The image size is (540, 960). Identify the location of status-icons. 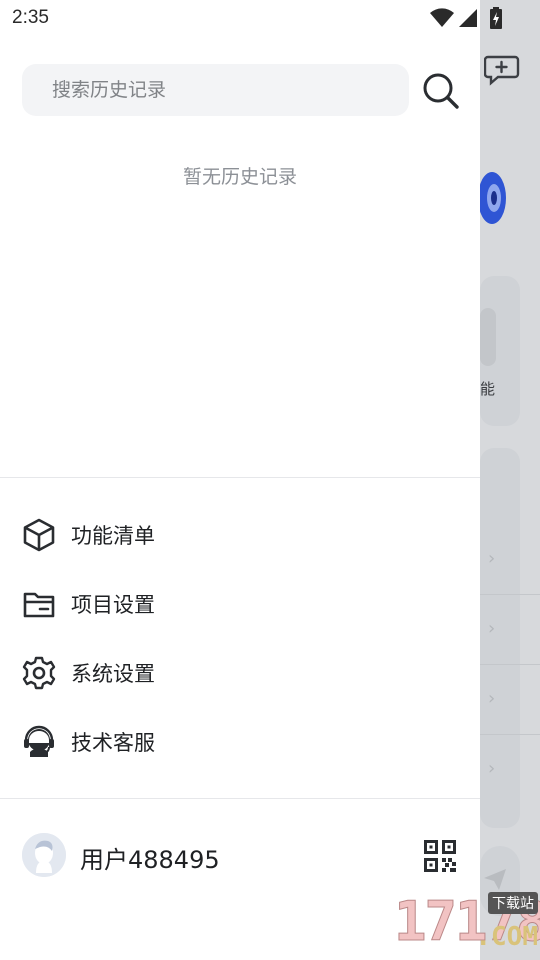
(466, 20).